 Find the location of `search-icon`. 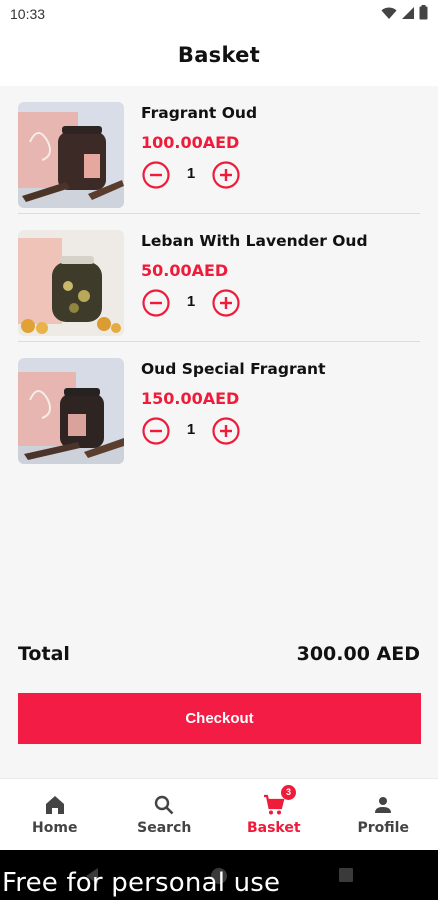

search-icon is located at coordinates (164, 805).